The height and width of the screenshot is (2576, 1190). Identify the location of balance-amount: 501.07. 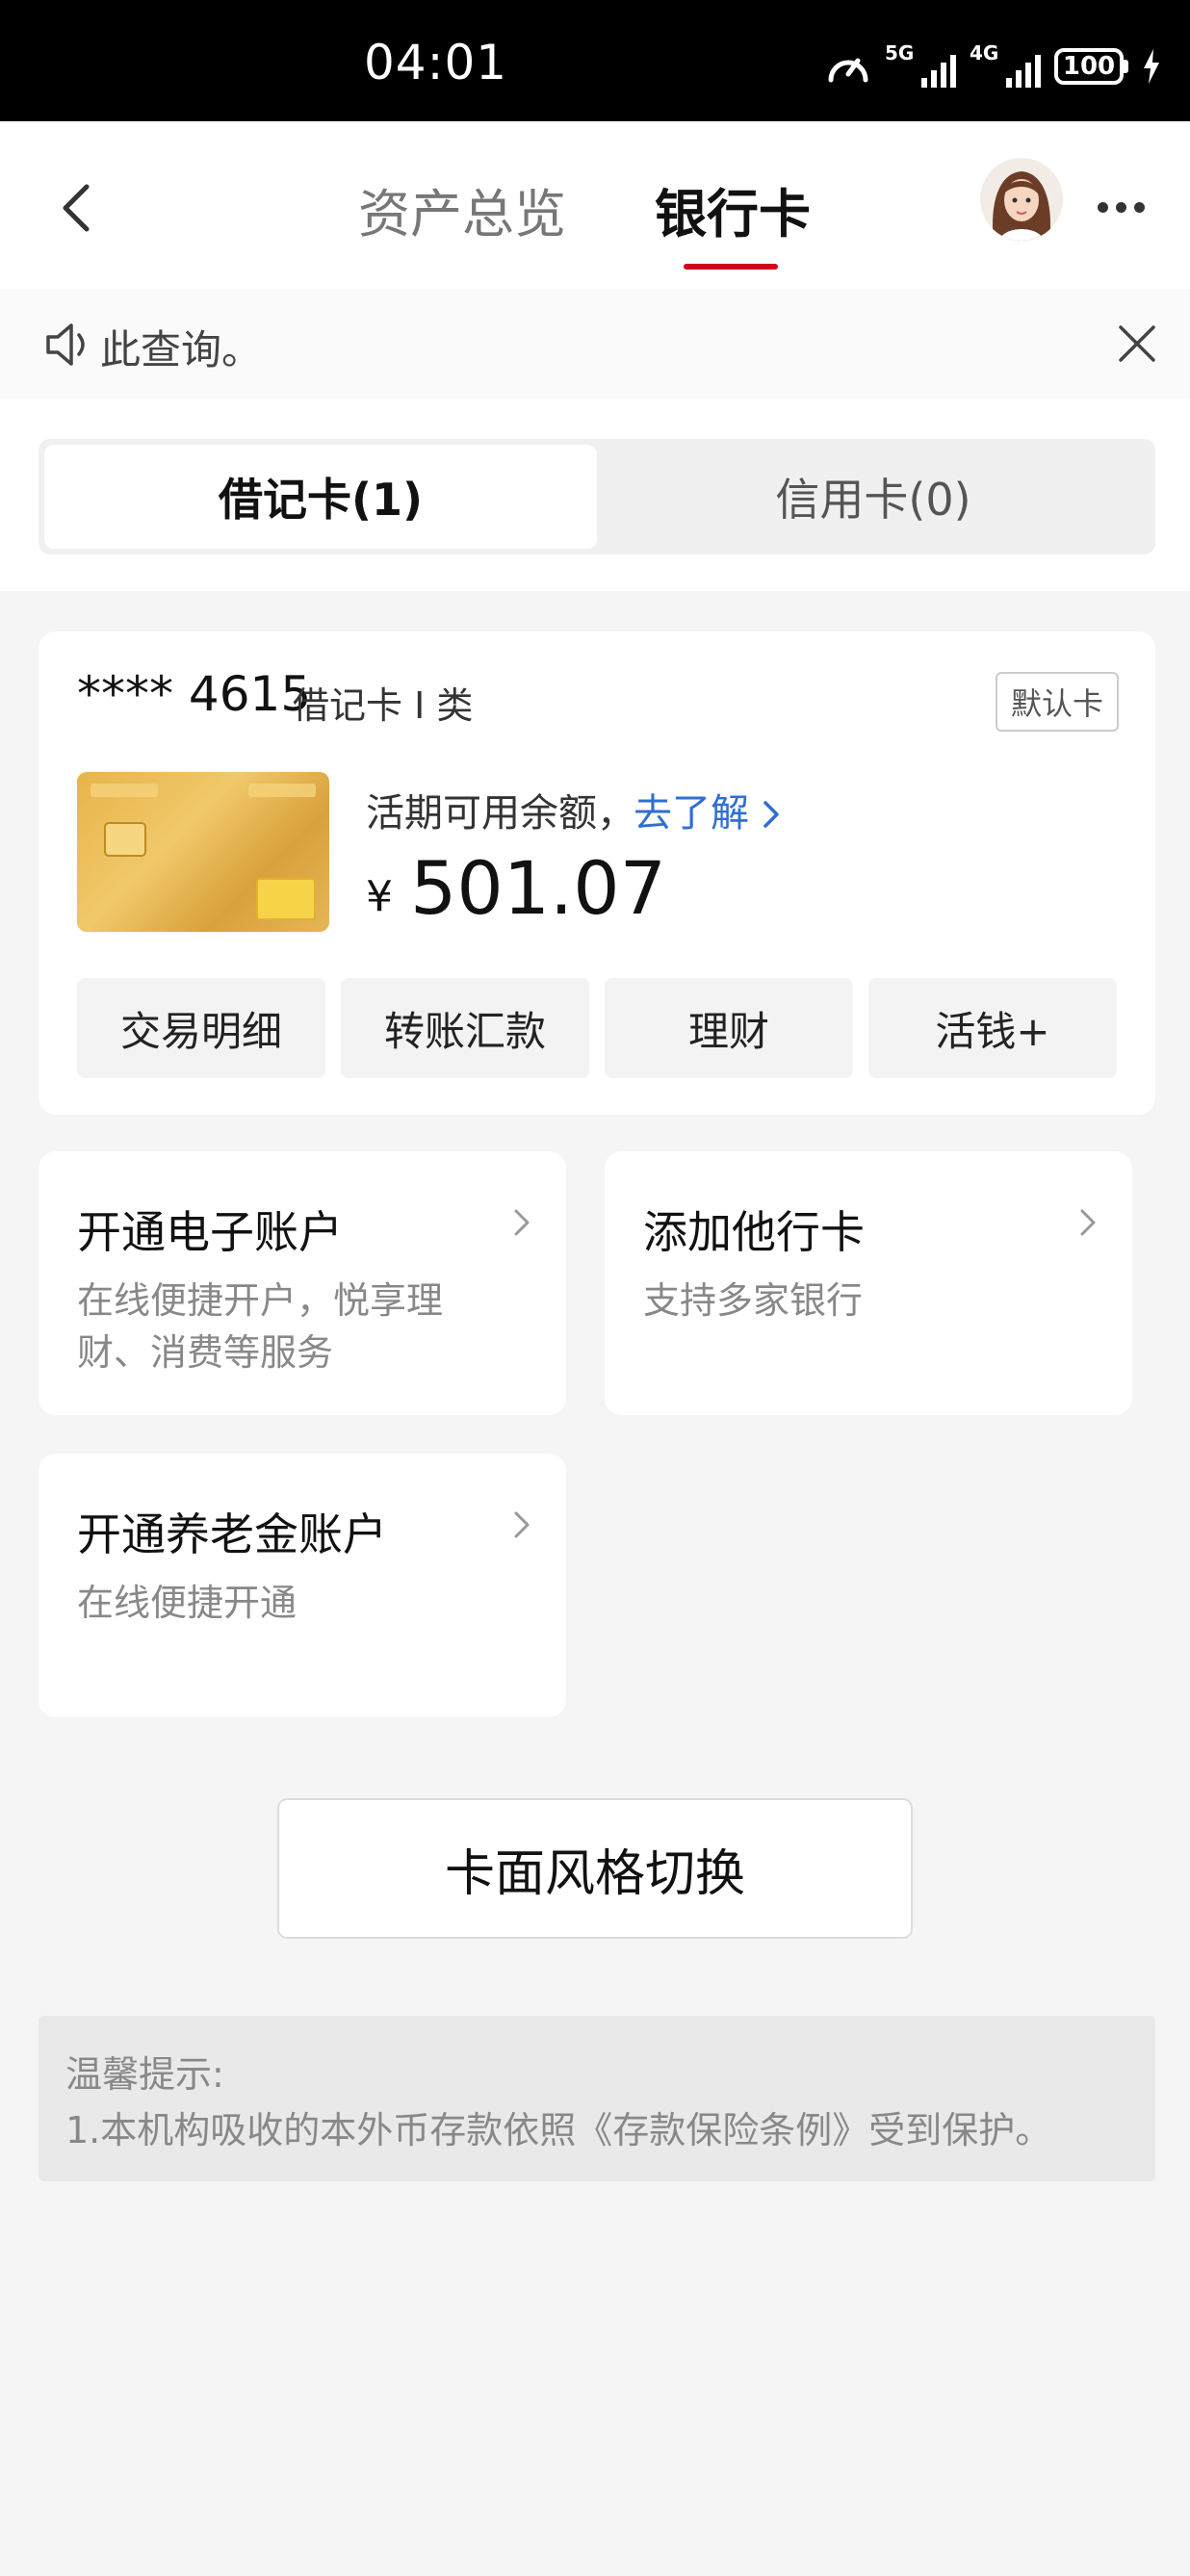
(538, 888).